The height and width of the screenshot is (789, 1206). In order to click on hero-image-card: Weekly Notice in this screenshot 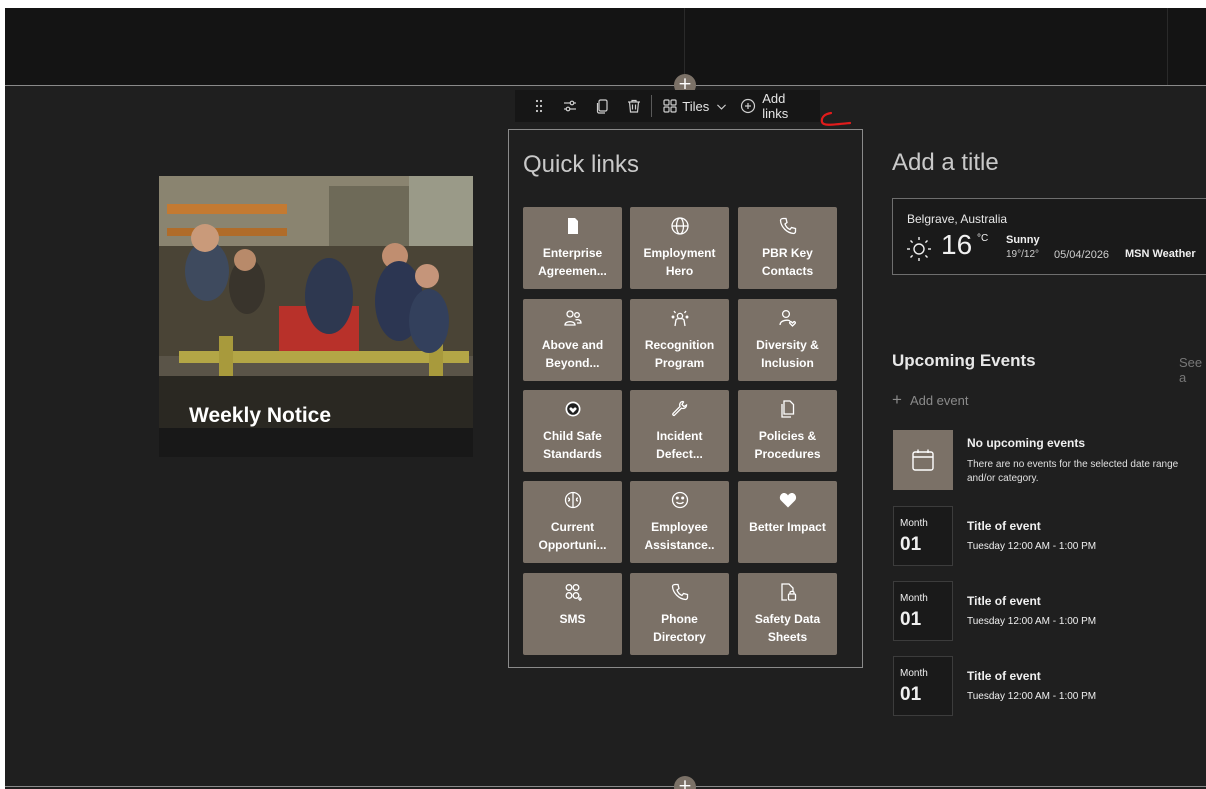, I will do `click(316, 316)`.